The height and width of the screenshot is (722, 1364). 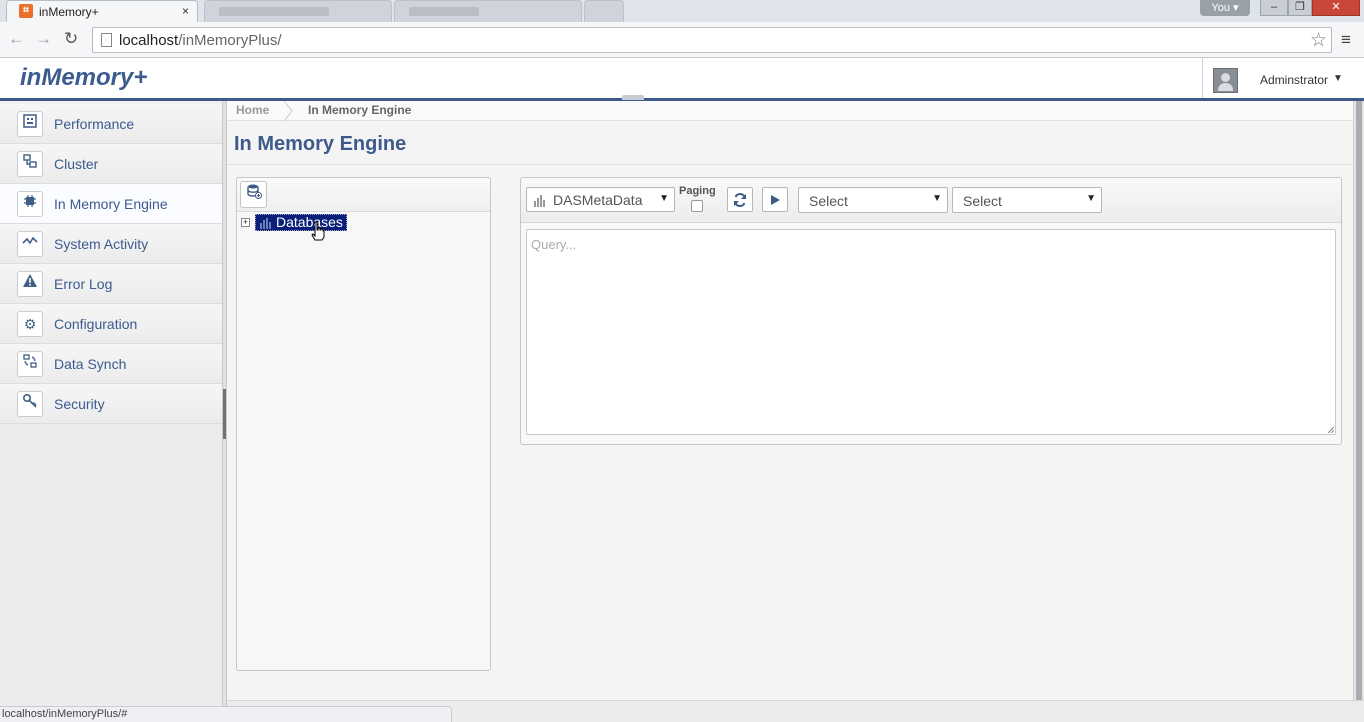 I want to click on sidebar-item-in-memory-engine: In Memory Engine, so click(x=111, y=204).